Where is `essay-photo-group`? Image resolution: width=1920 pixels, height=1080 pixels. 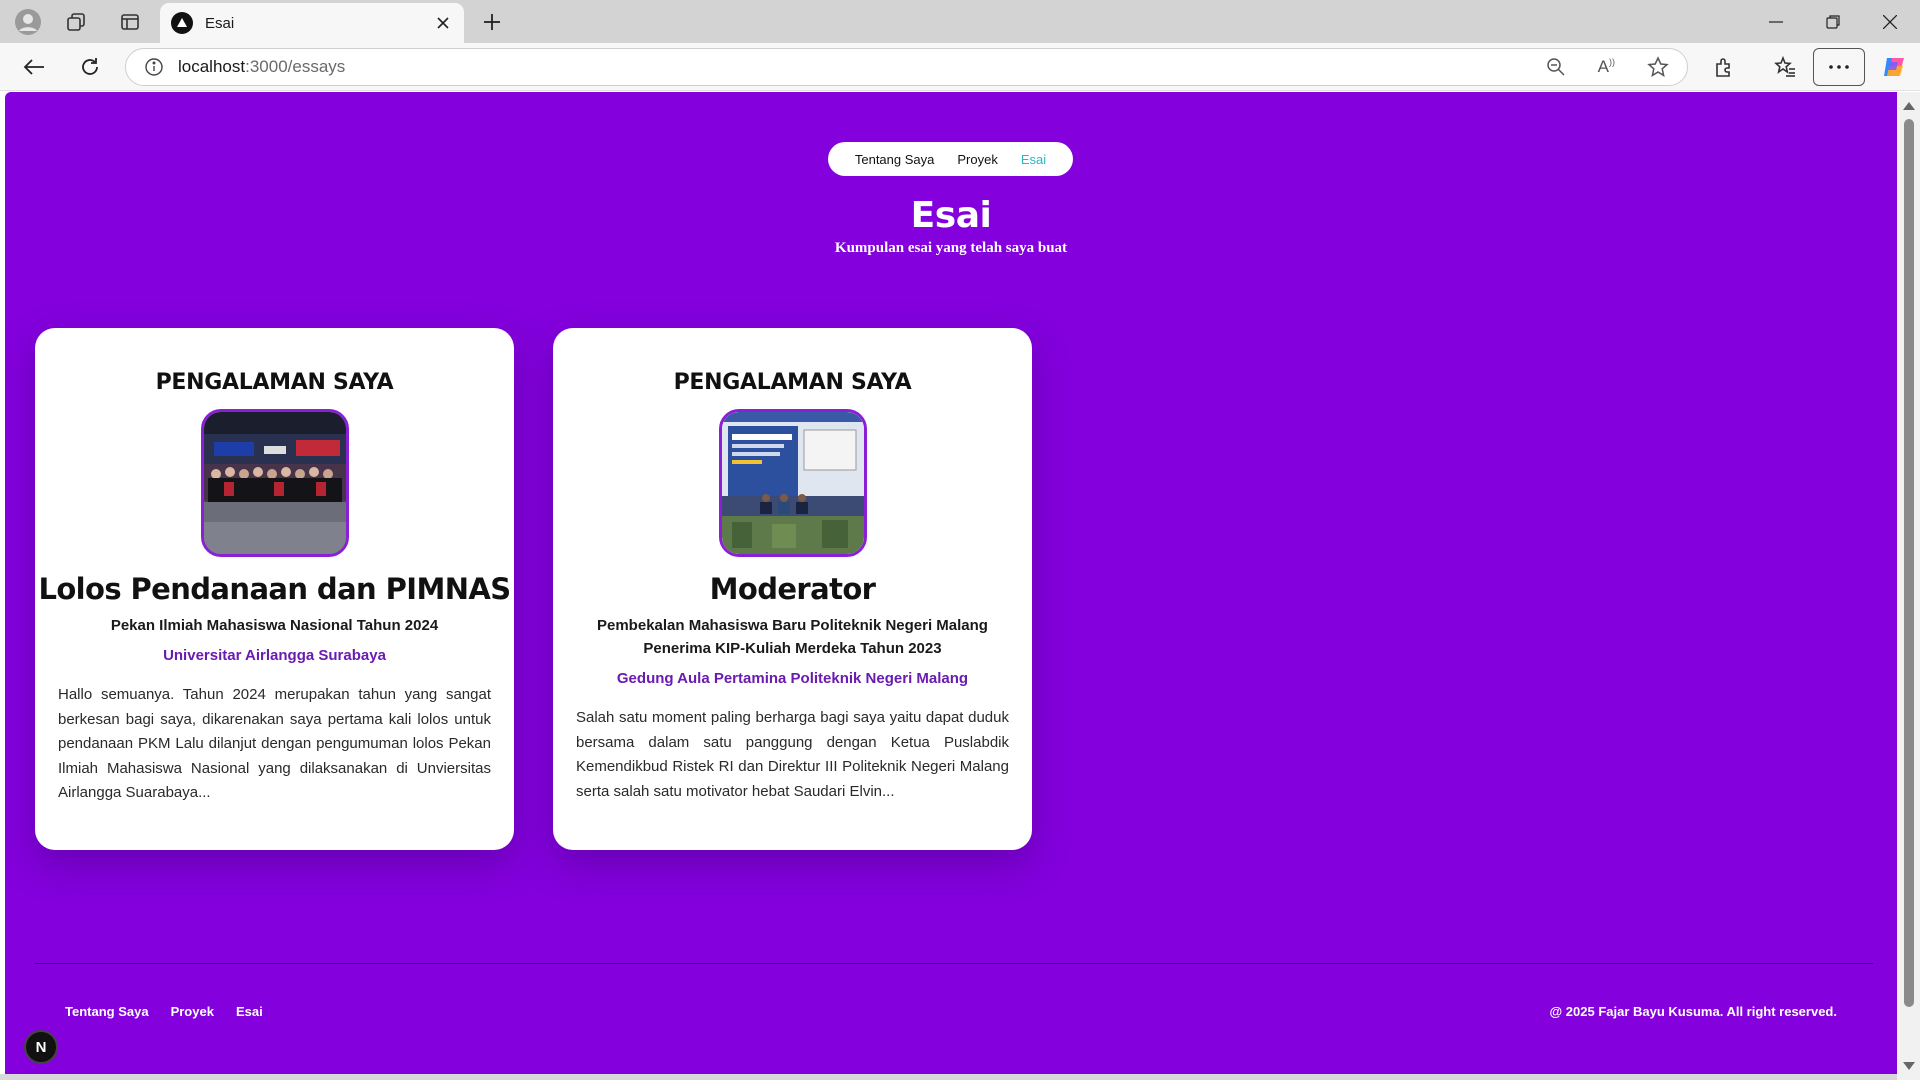 essay-photo-group is located at coordinates (275, 483).